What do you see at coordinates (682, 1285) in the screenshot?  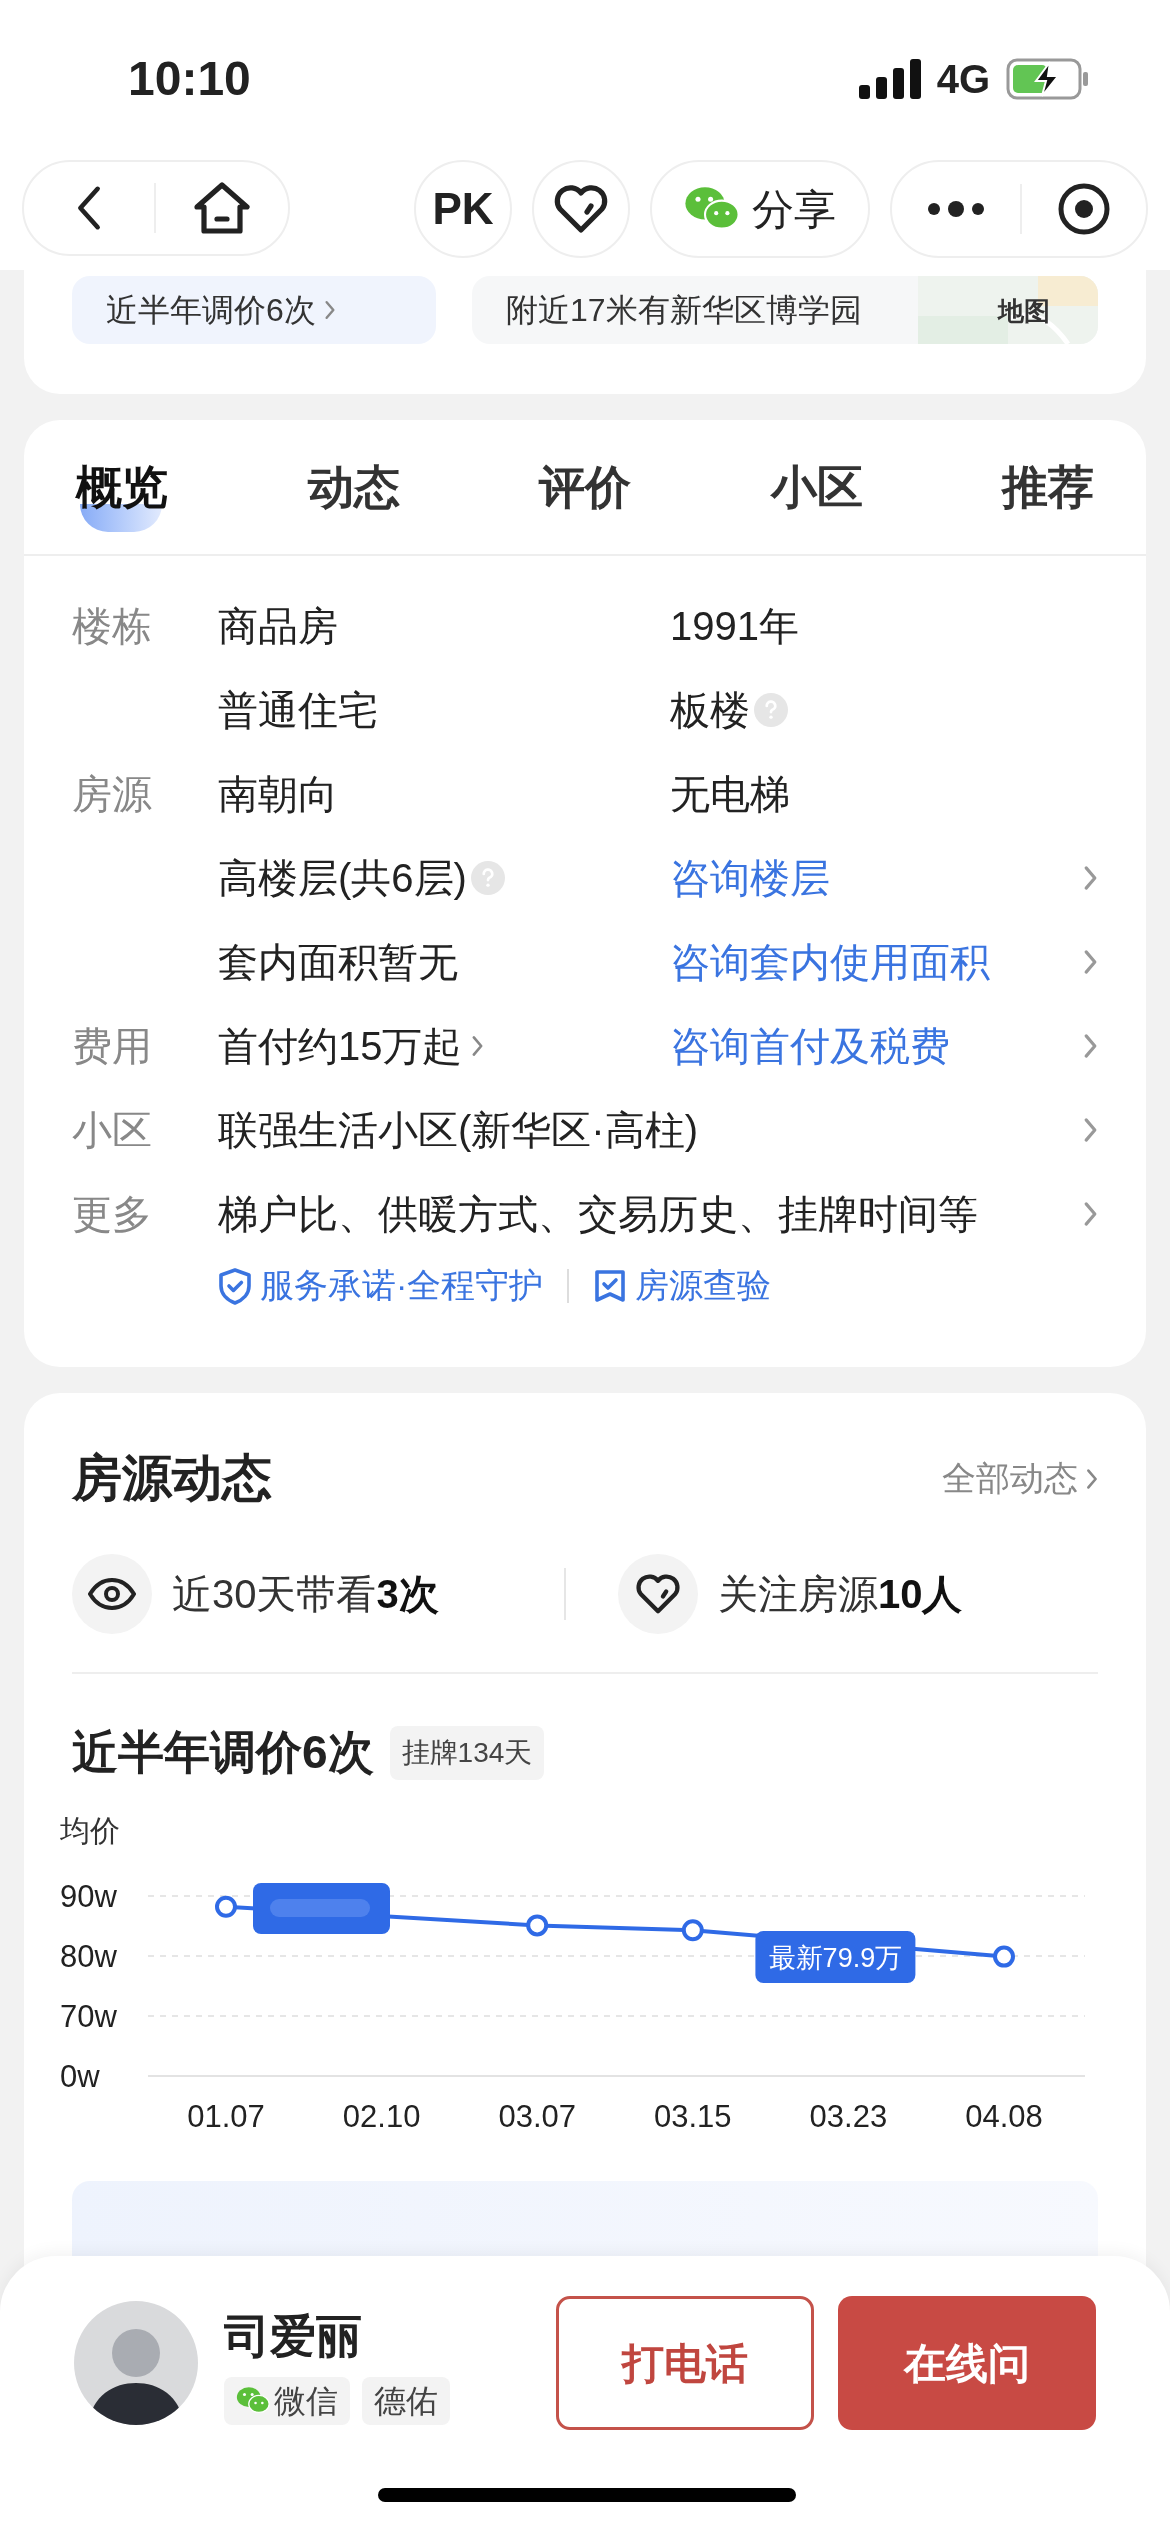 I see `assurance-link: 房源查验` at bounding box center [682, 1285].